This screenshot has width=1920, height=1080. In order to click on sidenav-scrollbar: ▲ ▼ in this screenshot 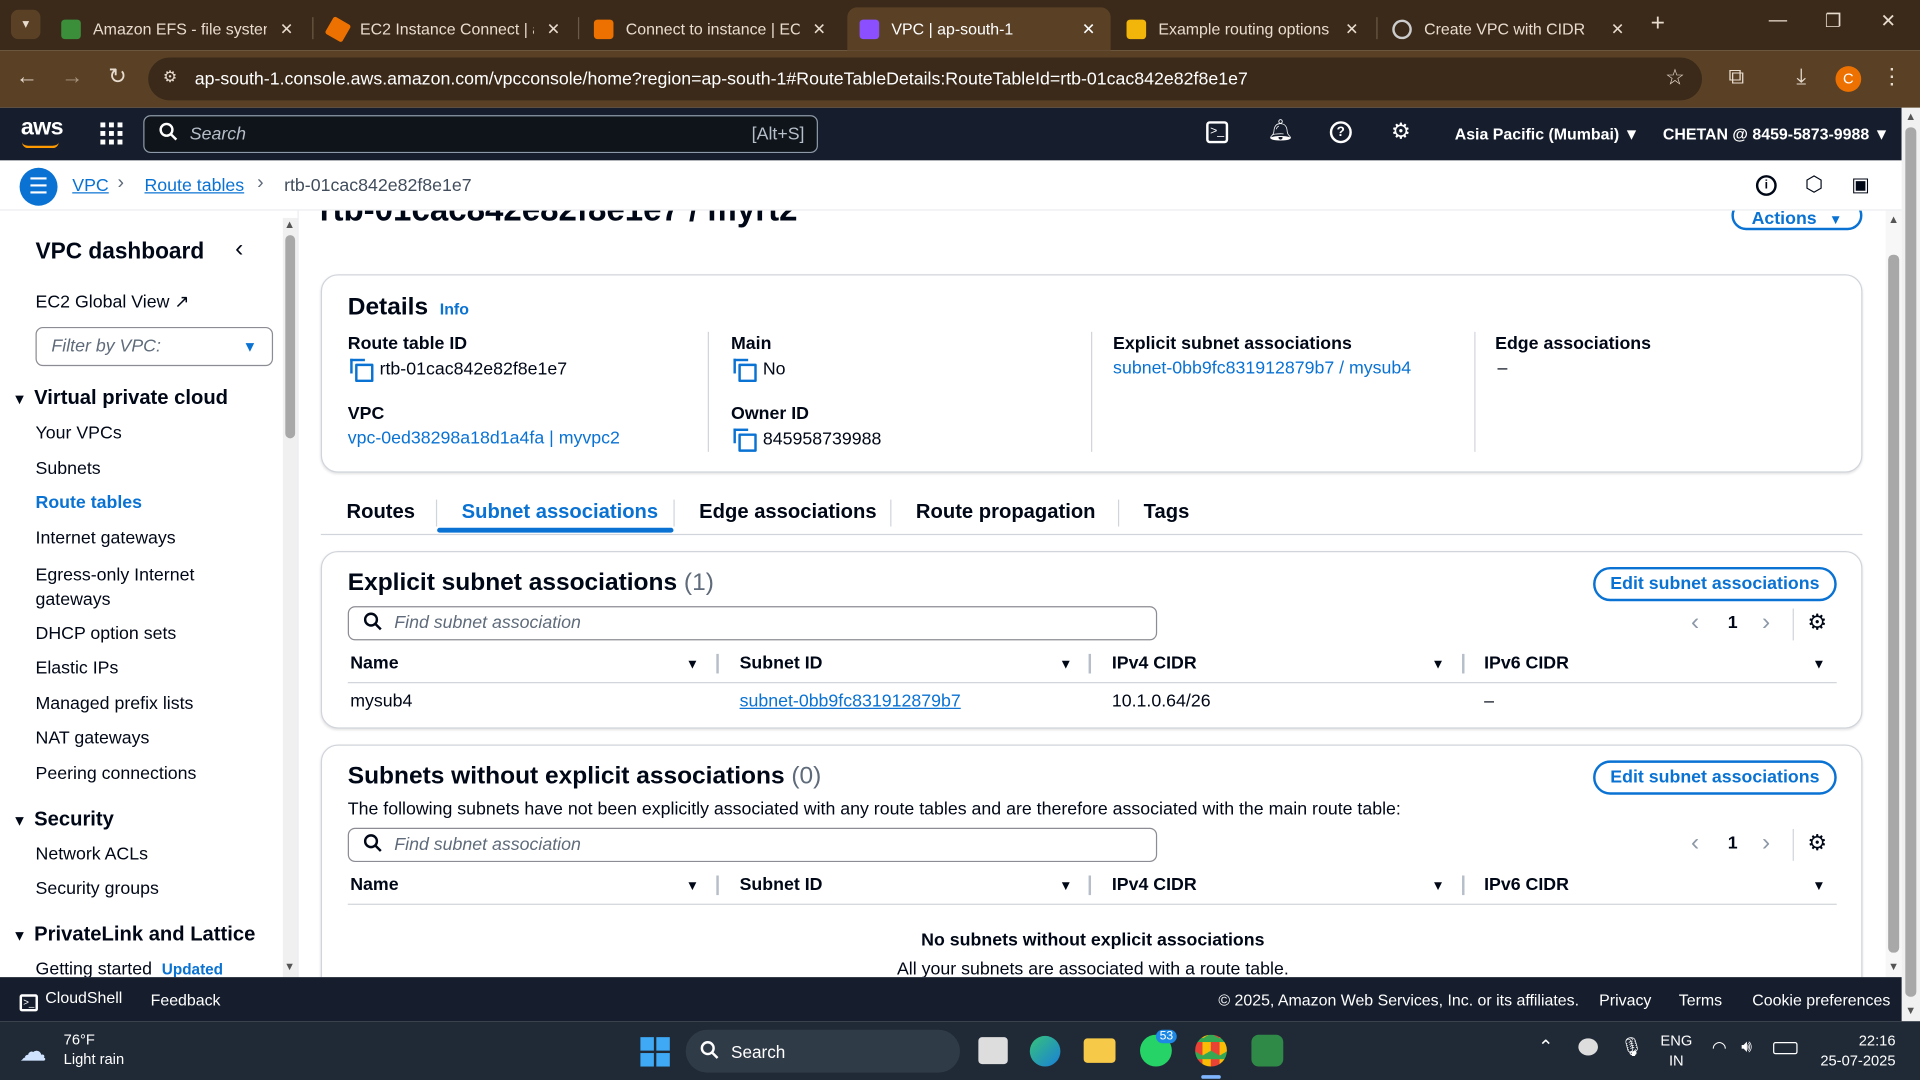, I will do `click(290, 597)`.